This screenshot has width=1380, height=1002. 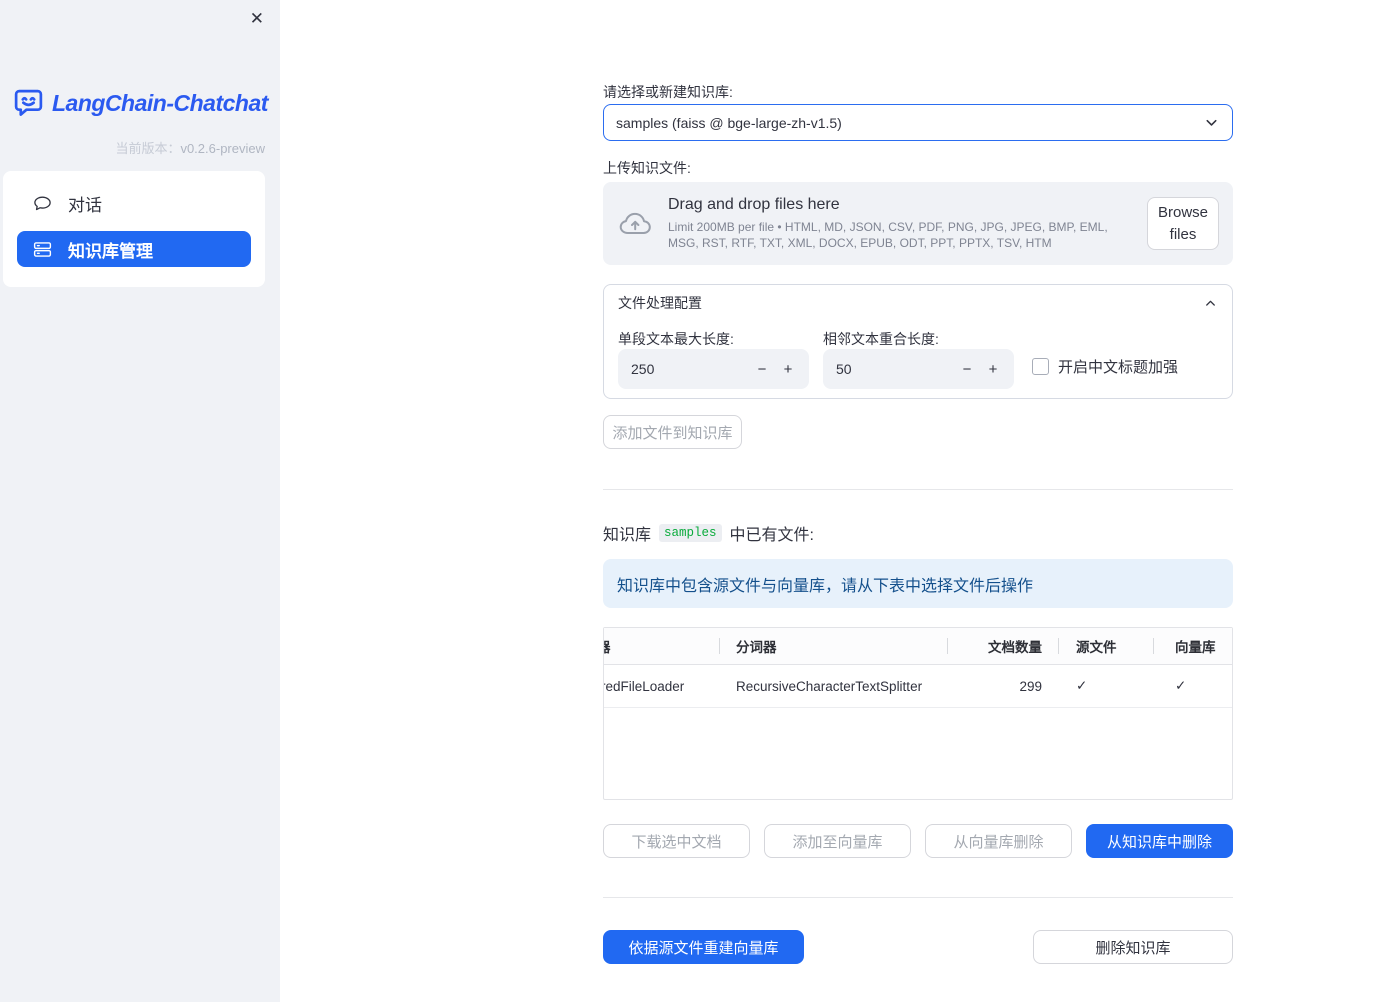 I want to click on delete-from-kb-button: 从知识库中删除, so click(x=1159, y=841).